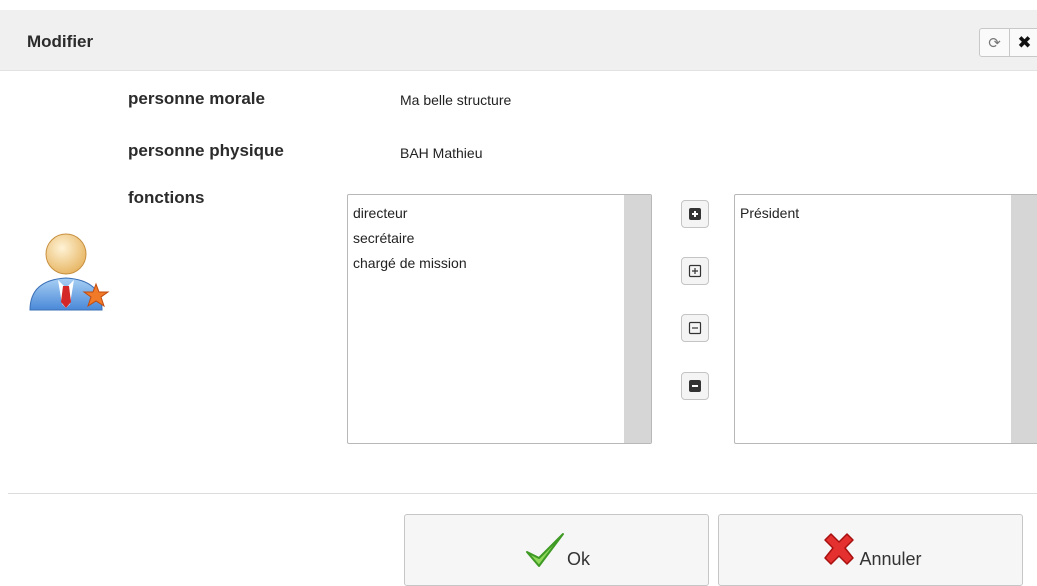  I want to click on add-all-button, so click(695, 271).